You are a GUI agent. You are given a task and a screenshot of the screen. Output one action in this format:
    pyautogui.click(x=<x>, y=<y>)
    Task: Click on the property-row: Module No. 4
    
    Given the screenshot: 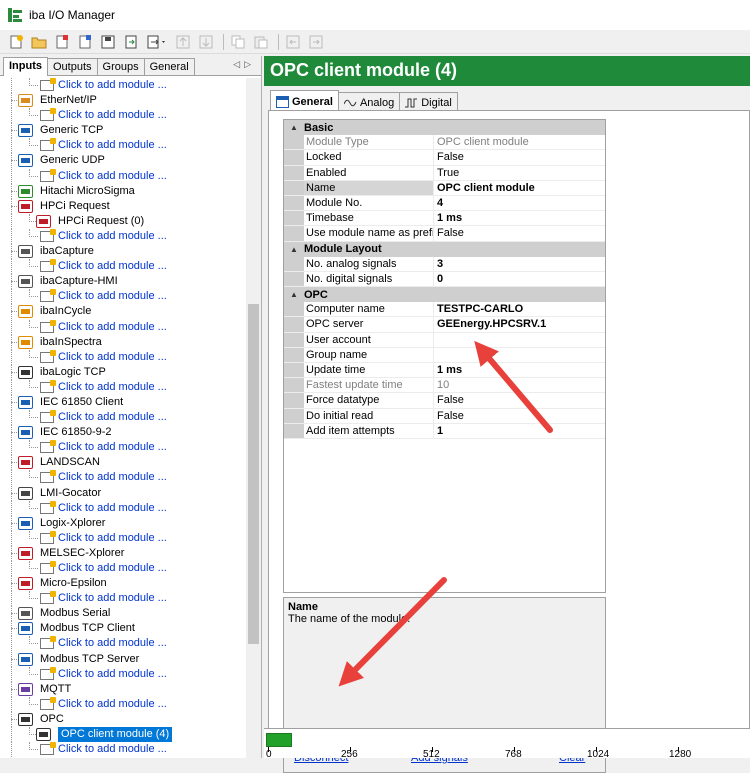 What is the action you would take?
    pyautogui.click(x=444, y=203)
    